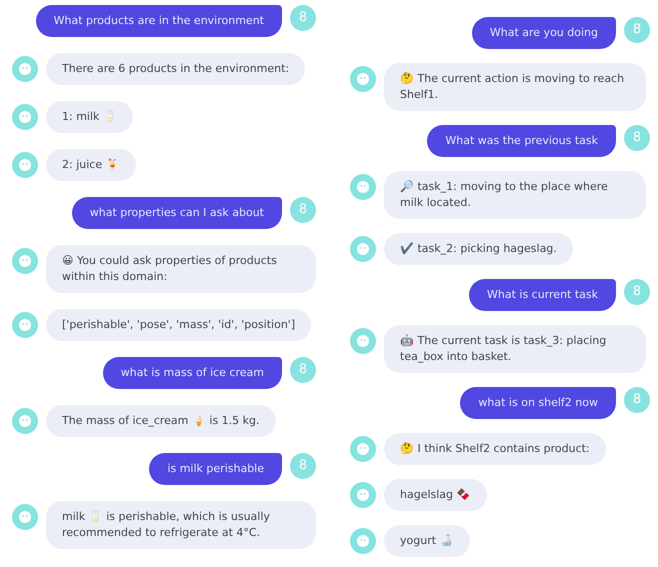 This screenshot has height=567, width=658. I want to click on bot-message: 🔎 task_1: moving to the place where milk located., so click(515, 195).